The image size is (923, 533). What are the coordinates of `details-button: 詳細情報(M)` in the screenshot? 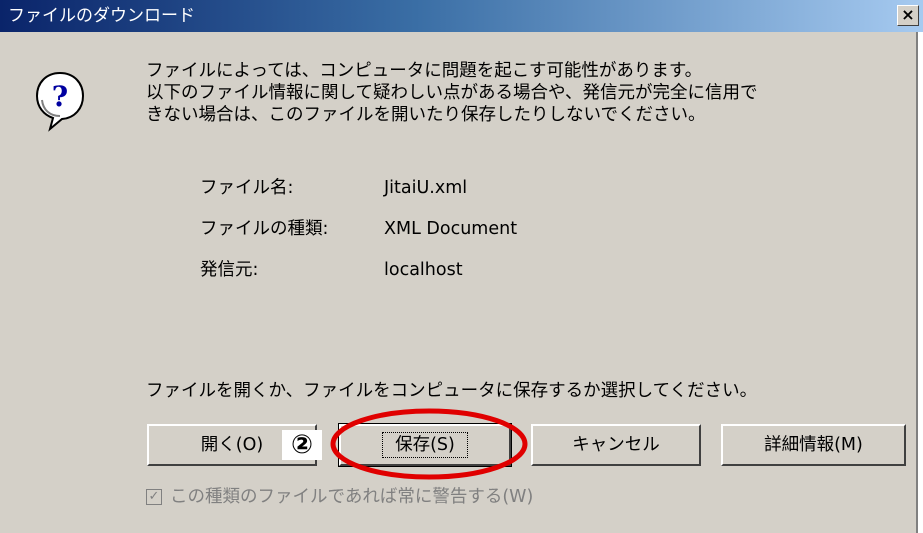 It's located at (813, 445).